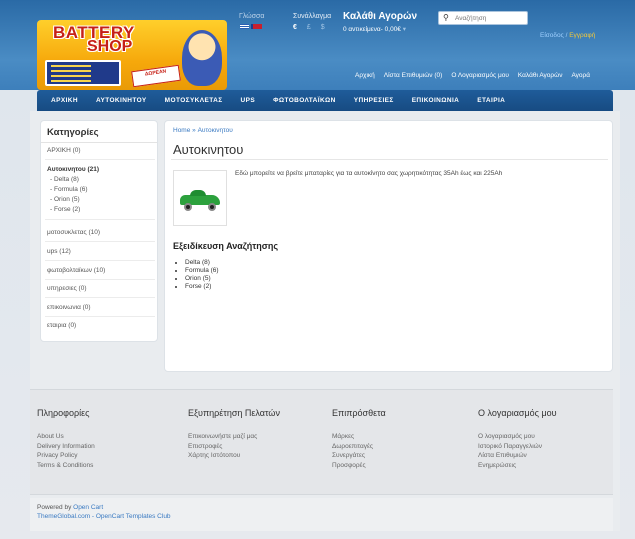  I want to click on search-input, so click(490, 18).